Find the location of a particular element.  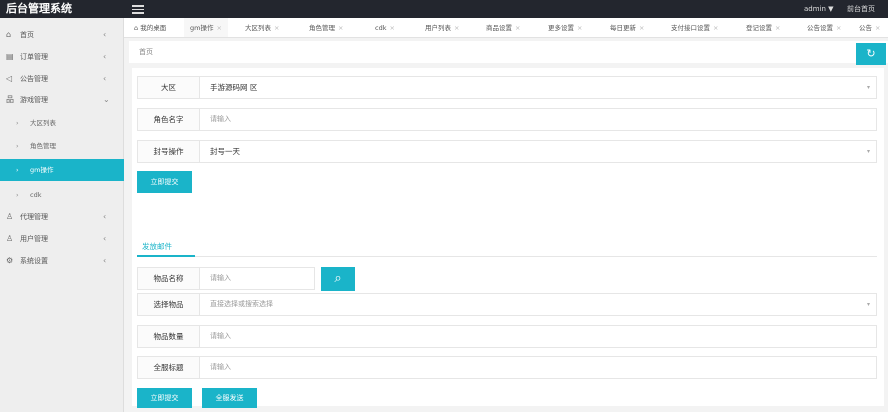

tab-label: gm操作 is located at coordinates (202, 28).